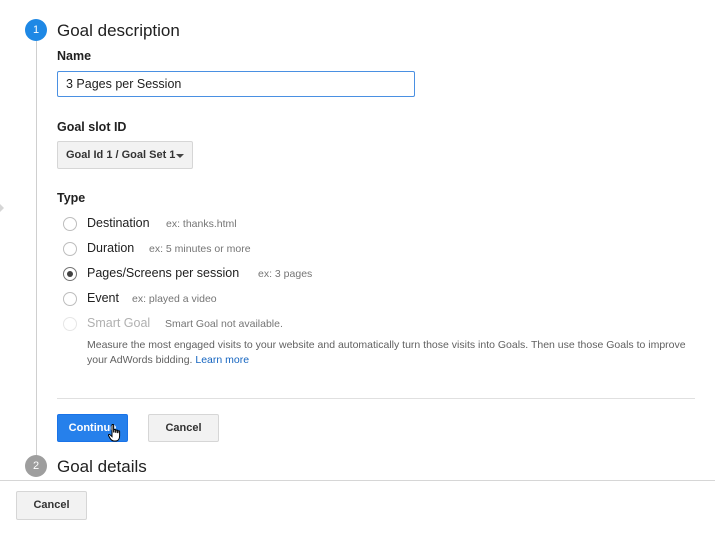 The image size is (715, 538). I want to click on hand-pointer-icon, so click(114, 433).